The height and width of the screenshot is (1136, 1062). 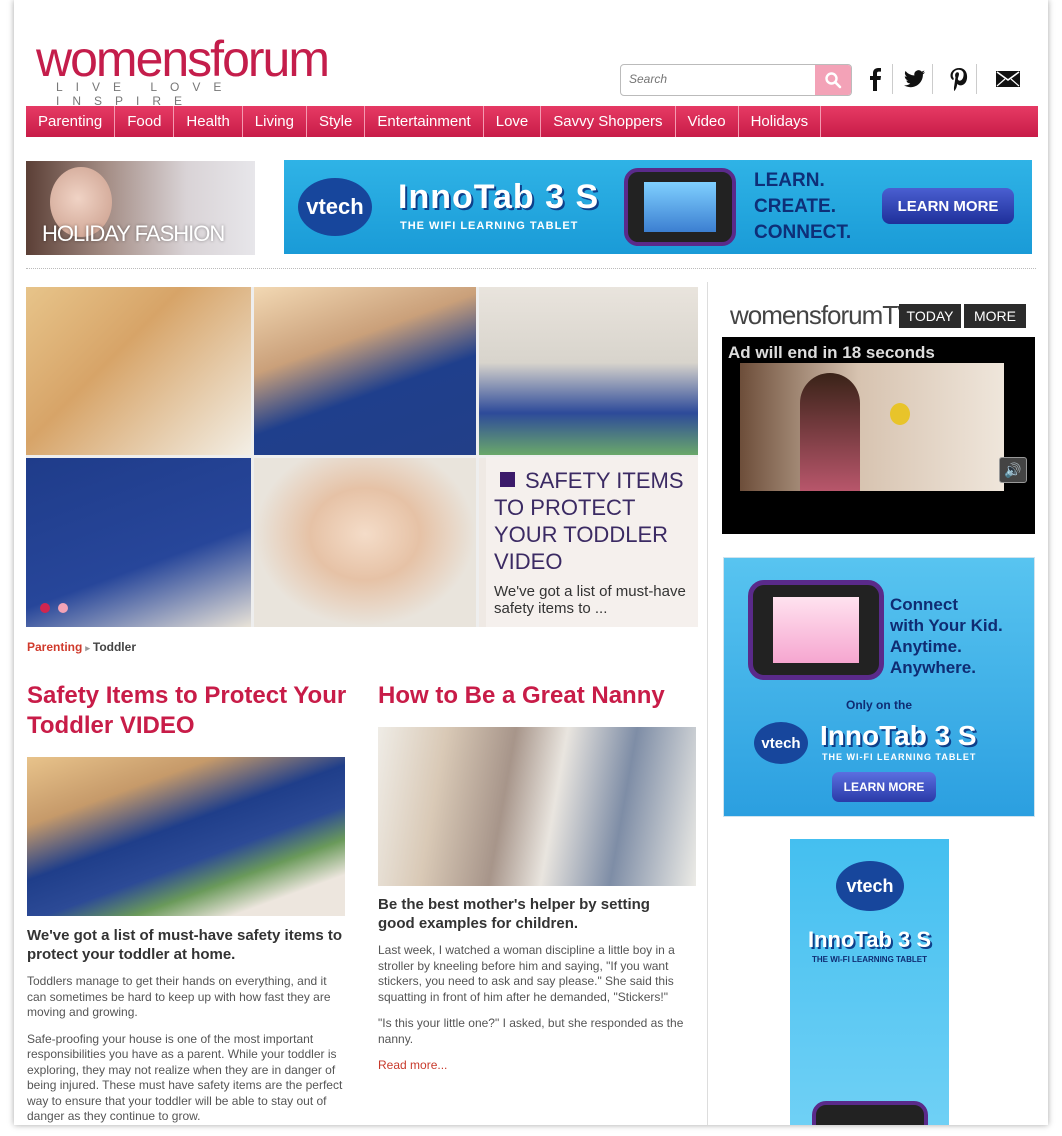 I want to click on nav-item-living: Living, so click(x=275, y=121).